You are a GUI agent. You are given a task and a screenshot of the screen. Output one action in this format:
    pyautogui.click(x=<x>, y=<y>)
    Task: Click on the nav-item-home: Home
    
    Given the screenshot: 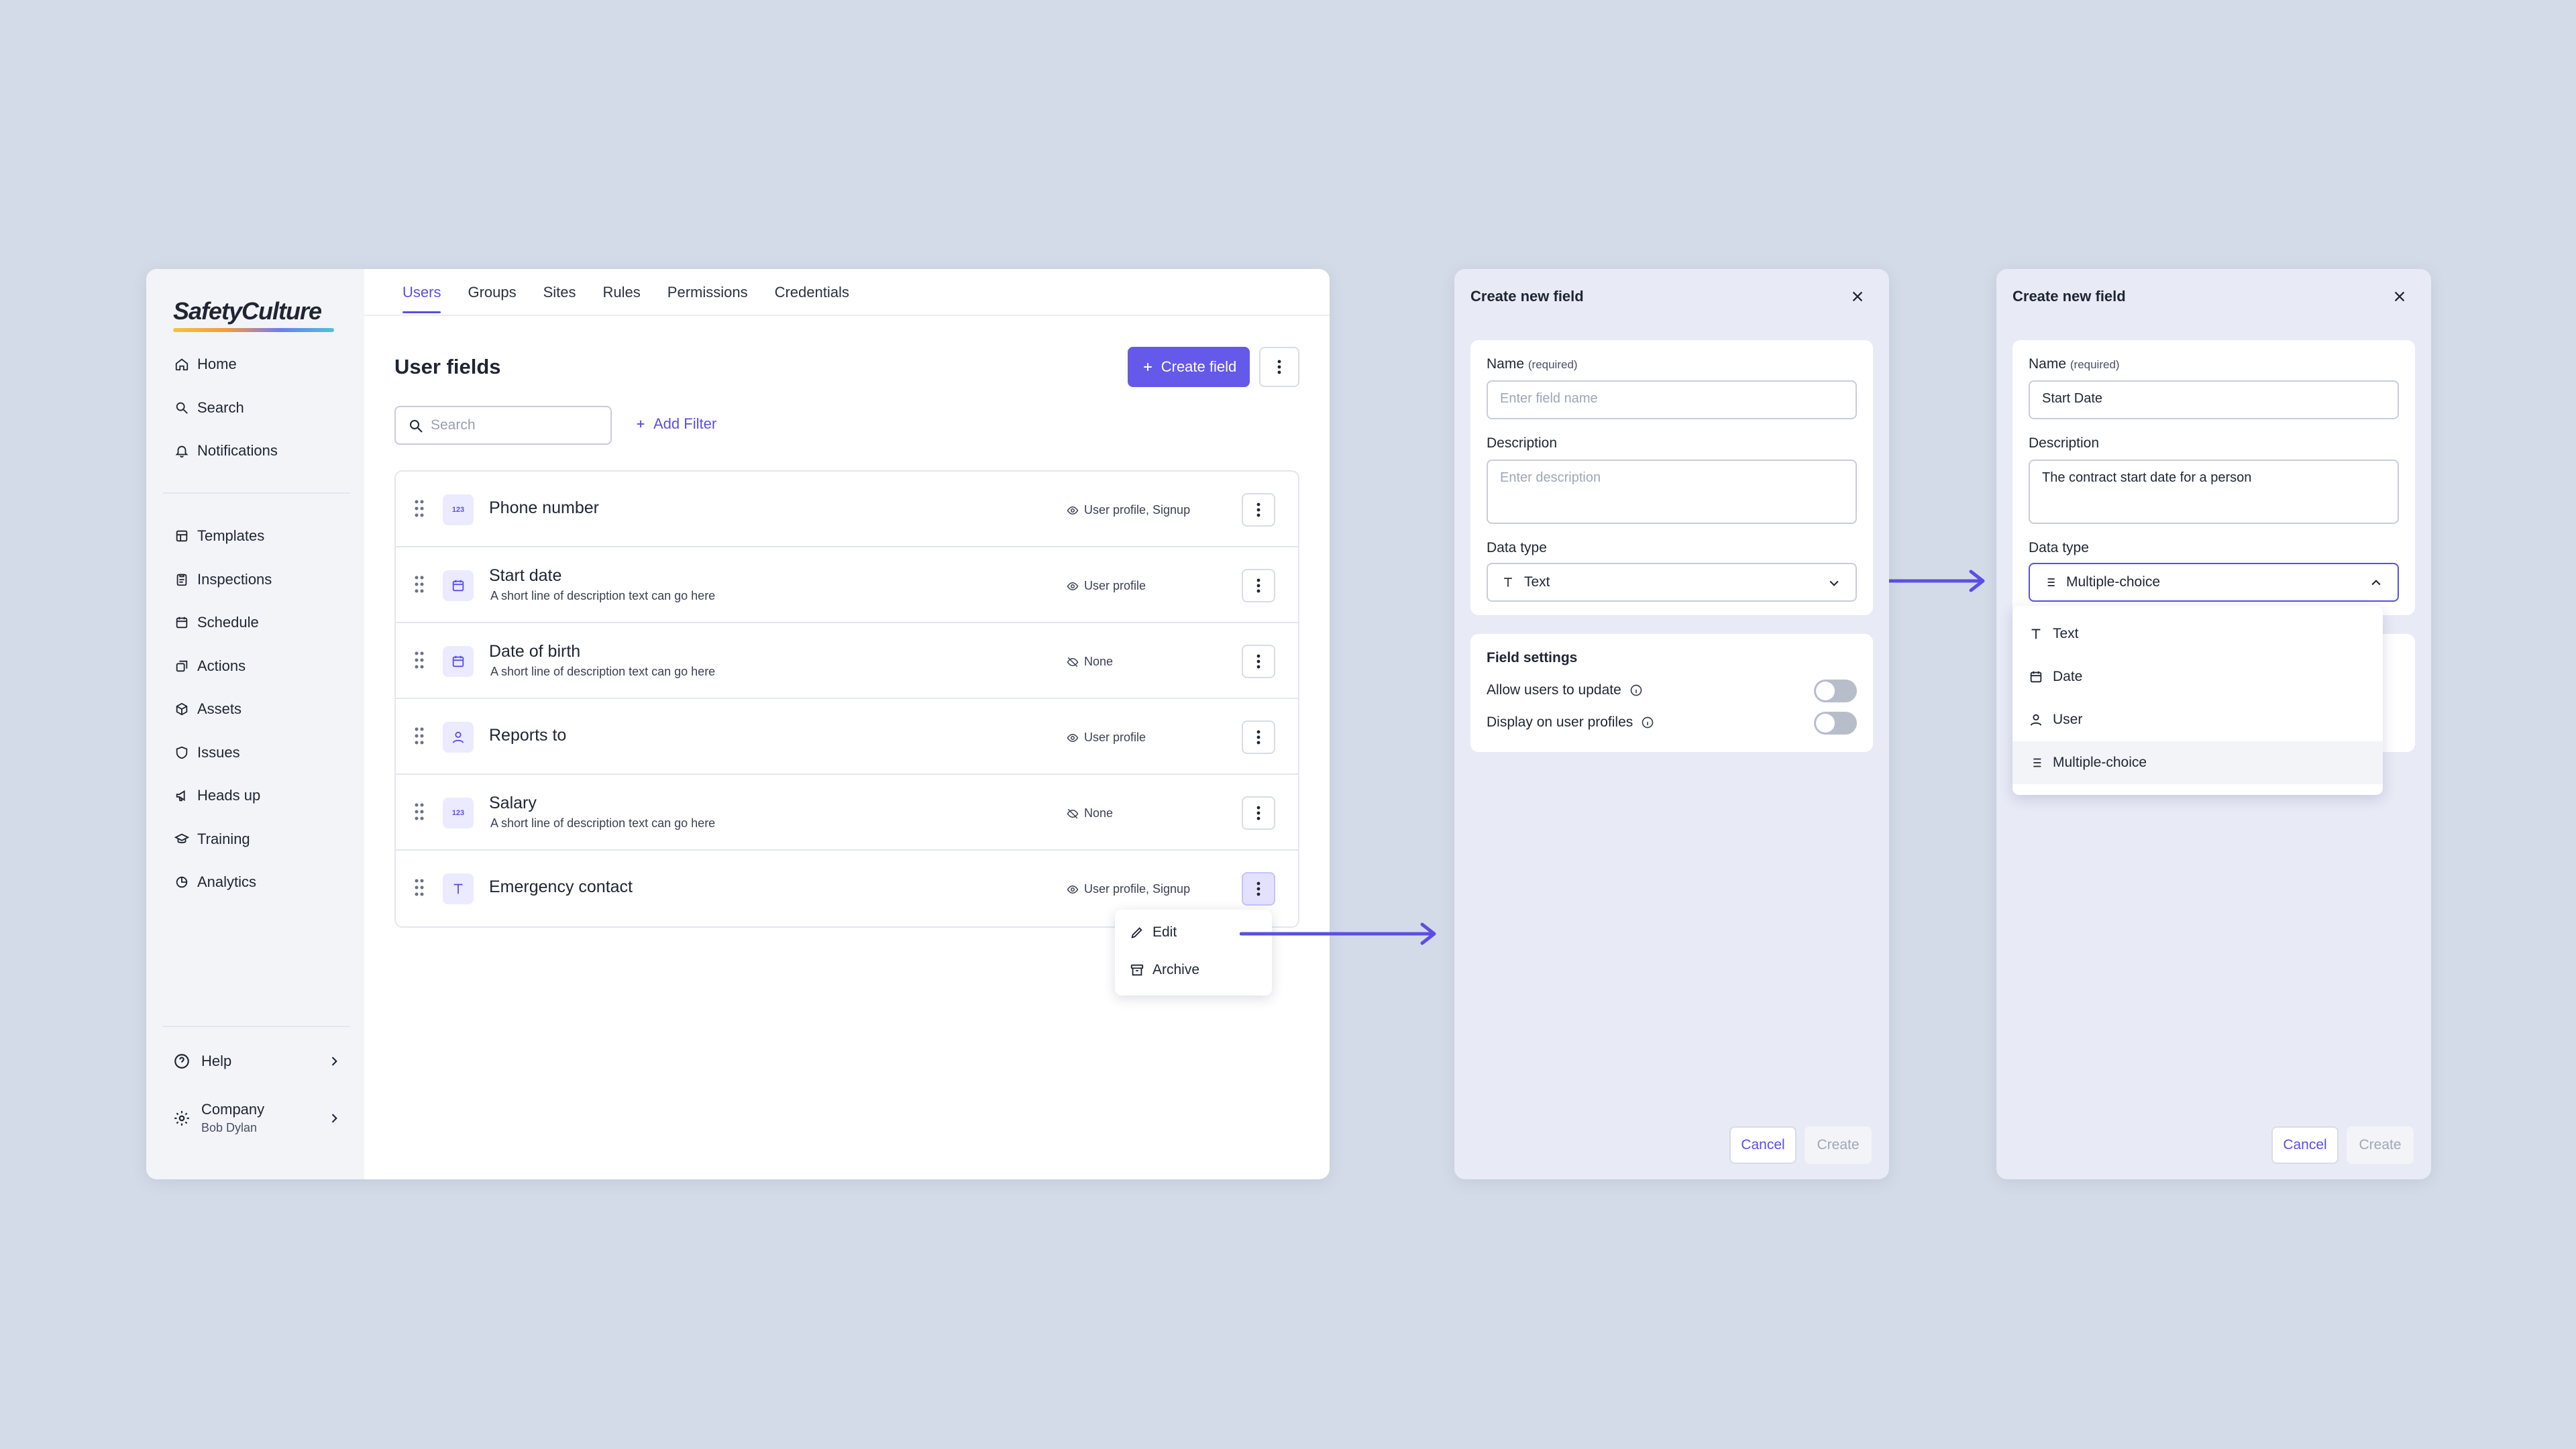 What is the action you would take?
    pyautogui.click(x=262, y=364)
    